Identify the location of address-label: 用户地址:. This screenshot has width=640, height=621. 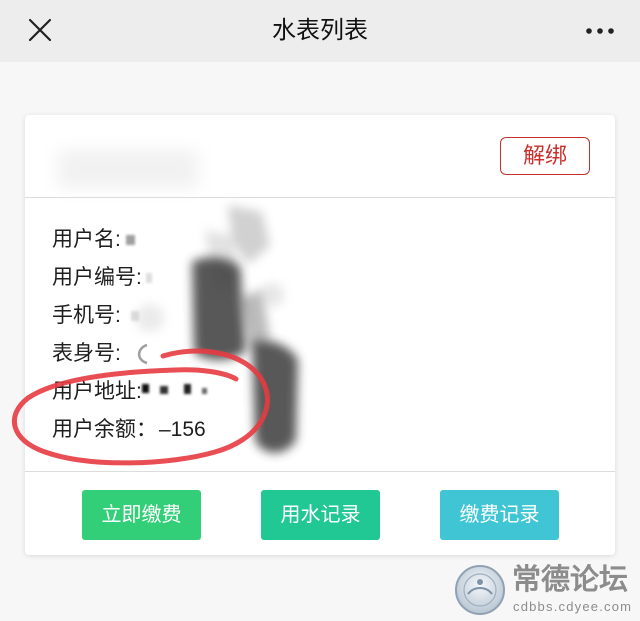
(97, 391).